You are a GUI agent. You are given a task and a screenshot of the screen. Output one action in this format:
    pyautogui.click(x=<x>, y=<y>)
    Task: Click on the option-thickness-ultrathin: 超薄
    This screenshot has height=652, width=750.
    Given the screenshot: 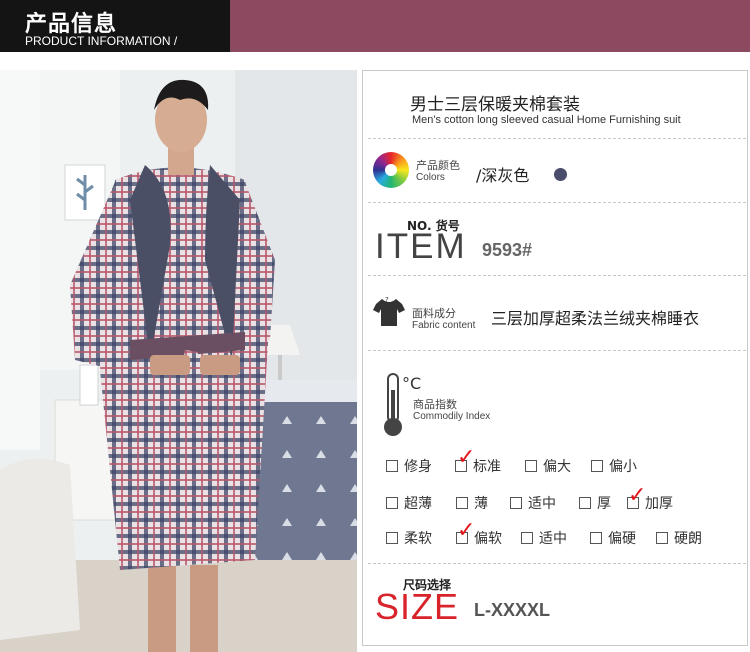 What is the action you would take?
    pyautogui.click(x=409, y=503)
    